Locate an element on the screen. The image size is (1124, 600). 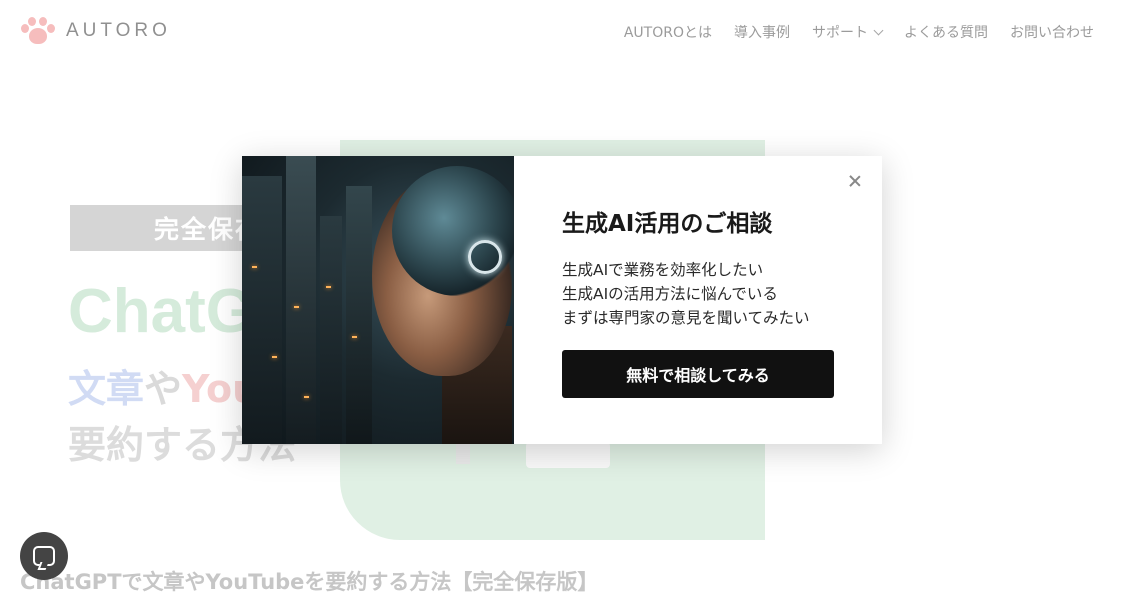
modal-line: 生成AIで業務を効率化したい is located at coordinates (663, 270).